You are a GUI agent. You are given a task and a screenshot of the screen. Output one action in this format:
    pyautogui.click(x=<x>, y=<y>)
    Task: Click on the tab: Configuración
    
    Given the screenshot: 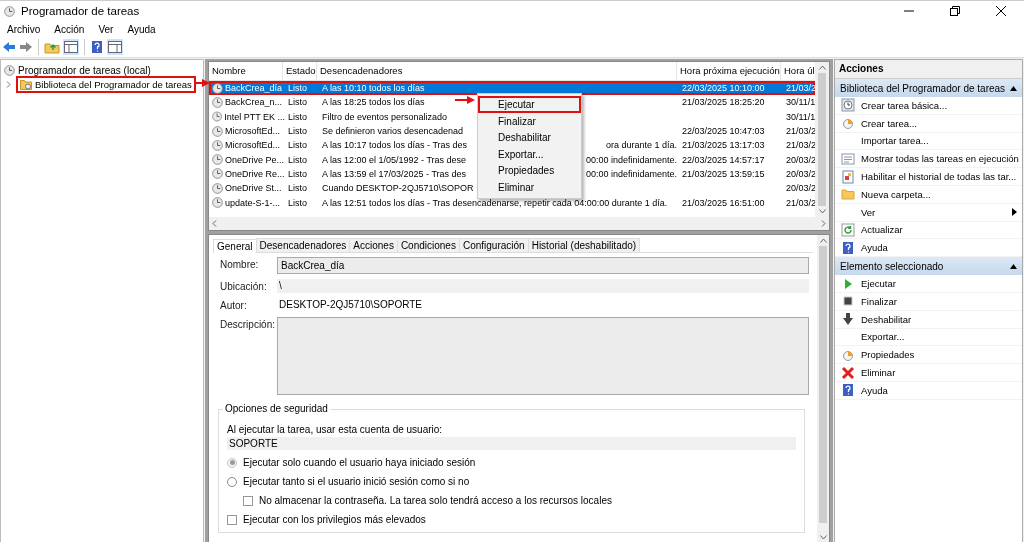 What is the action you would take?
    pyautogui.click(x=493, y=245)
    